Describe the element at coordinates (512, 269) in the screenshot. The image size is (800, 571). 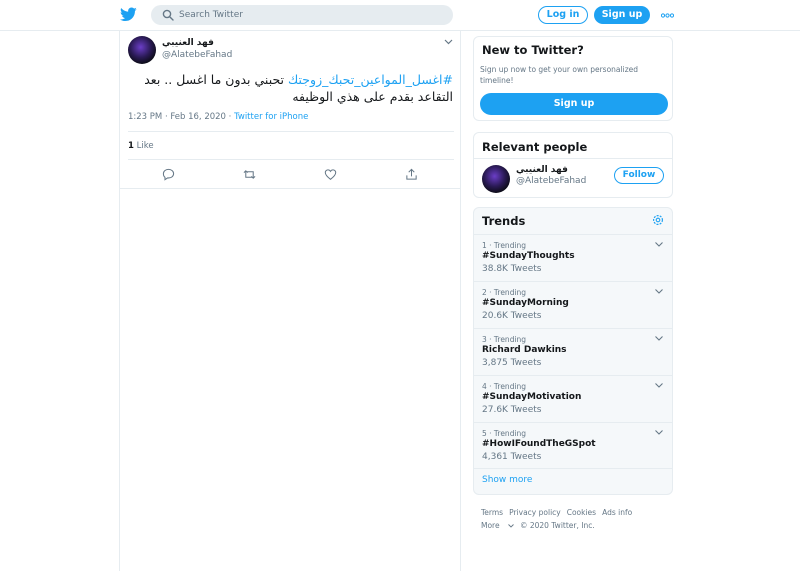
I see `trend-count: 38.8K Tweets` at that location.